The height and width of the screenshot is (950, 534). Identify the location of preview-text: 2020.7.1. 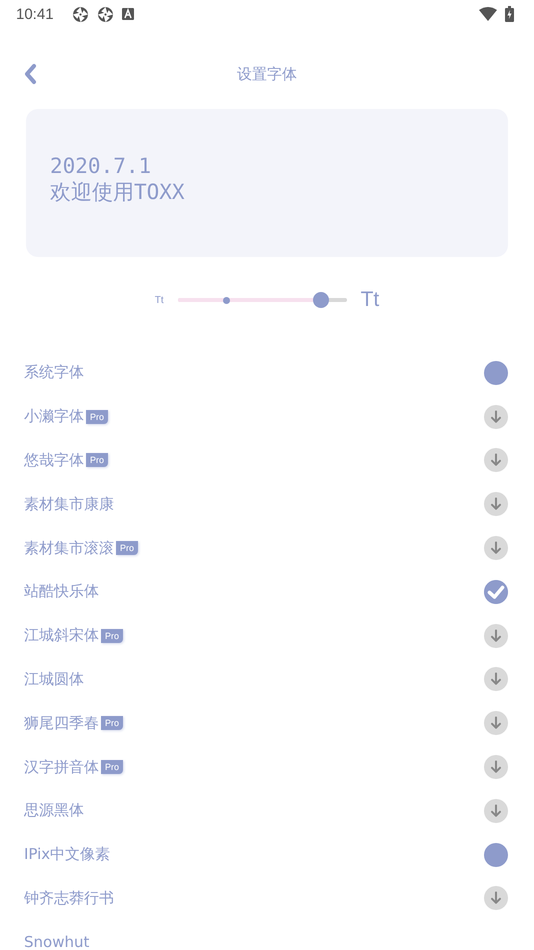
(101, 166).